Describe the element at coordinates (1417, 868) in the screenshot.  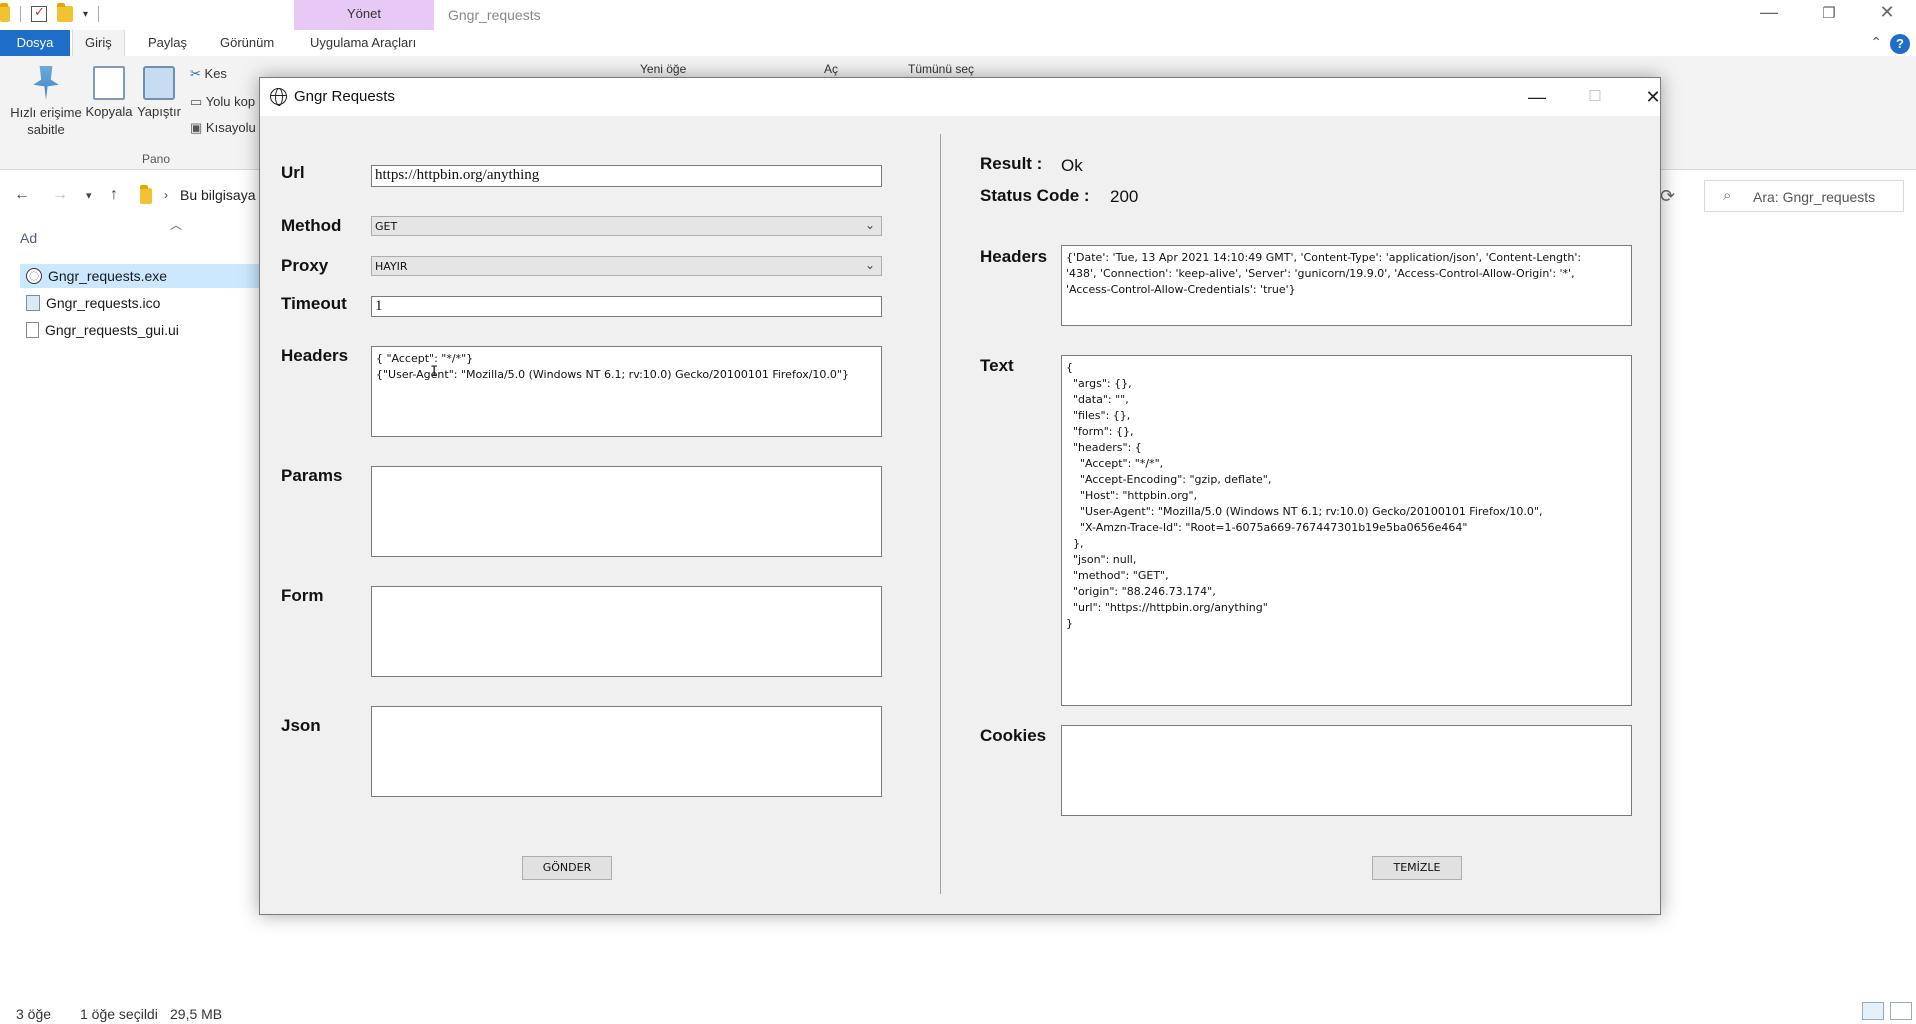
I see `clear-button: TEMİZLE` at that location.